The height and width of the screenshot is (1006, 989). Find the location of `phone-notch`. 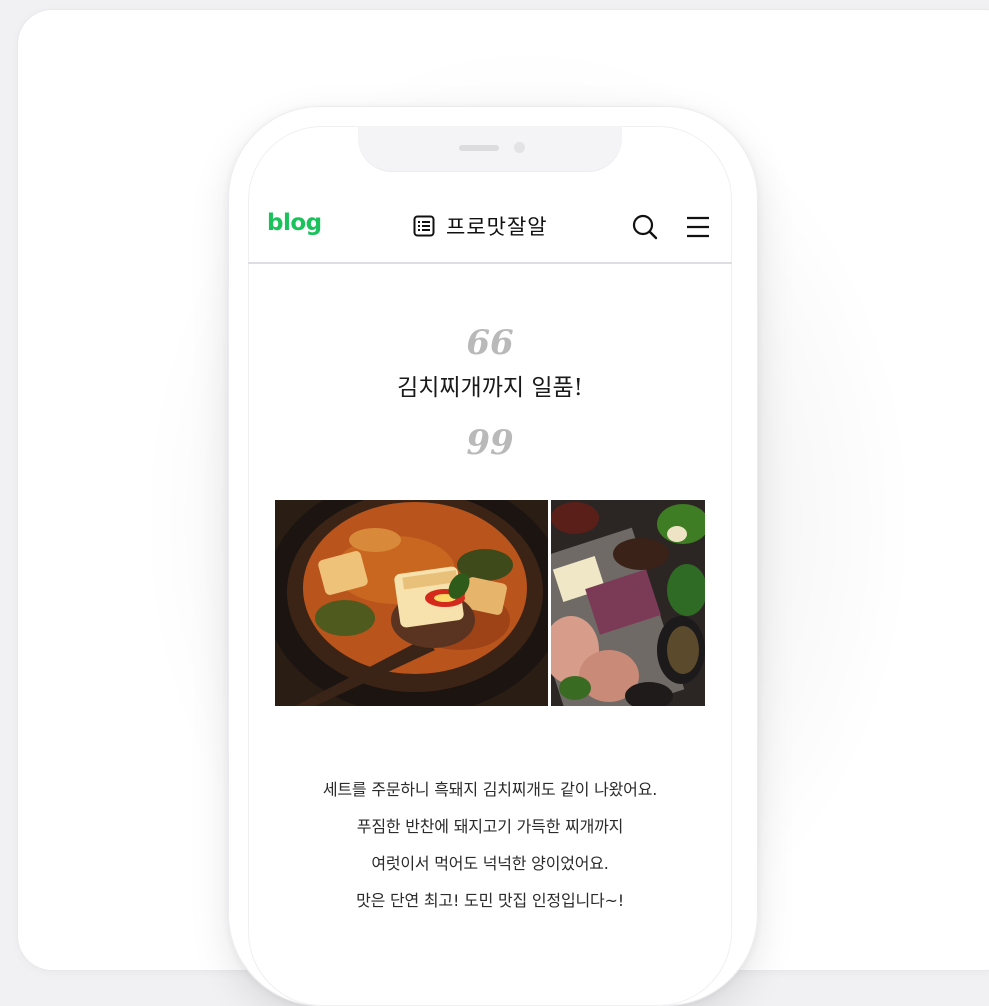

phone-notch is located at coordinates (490, 149).